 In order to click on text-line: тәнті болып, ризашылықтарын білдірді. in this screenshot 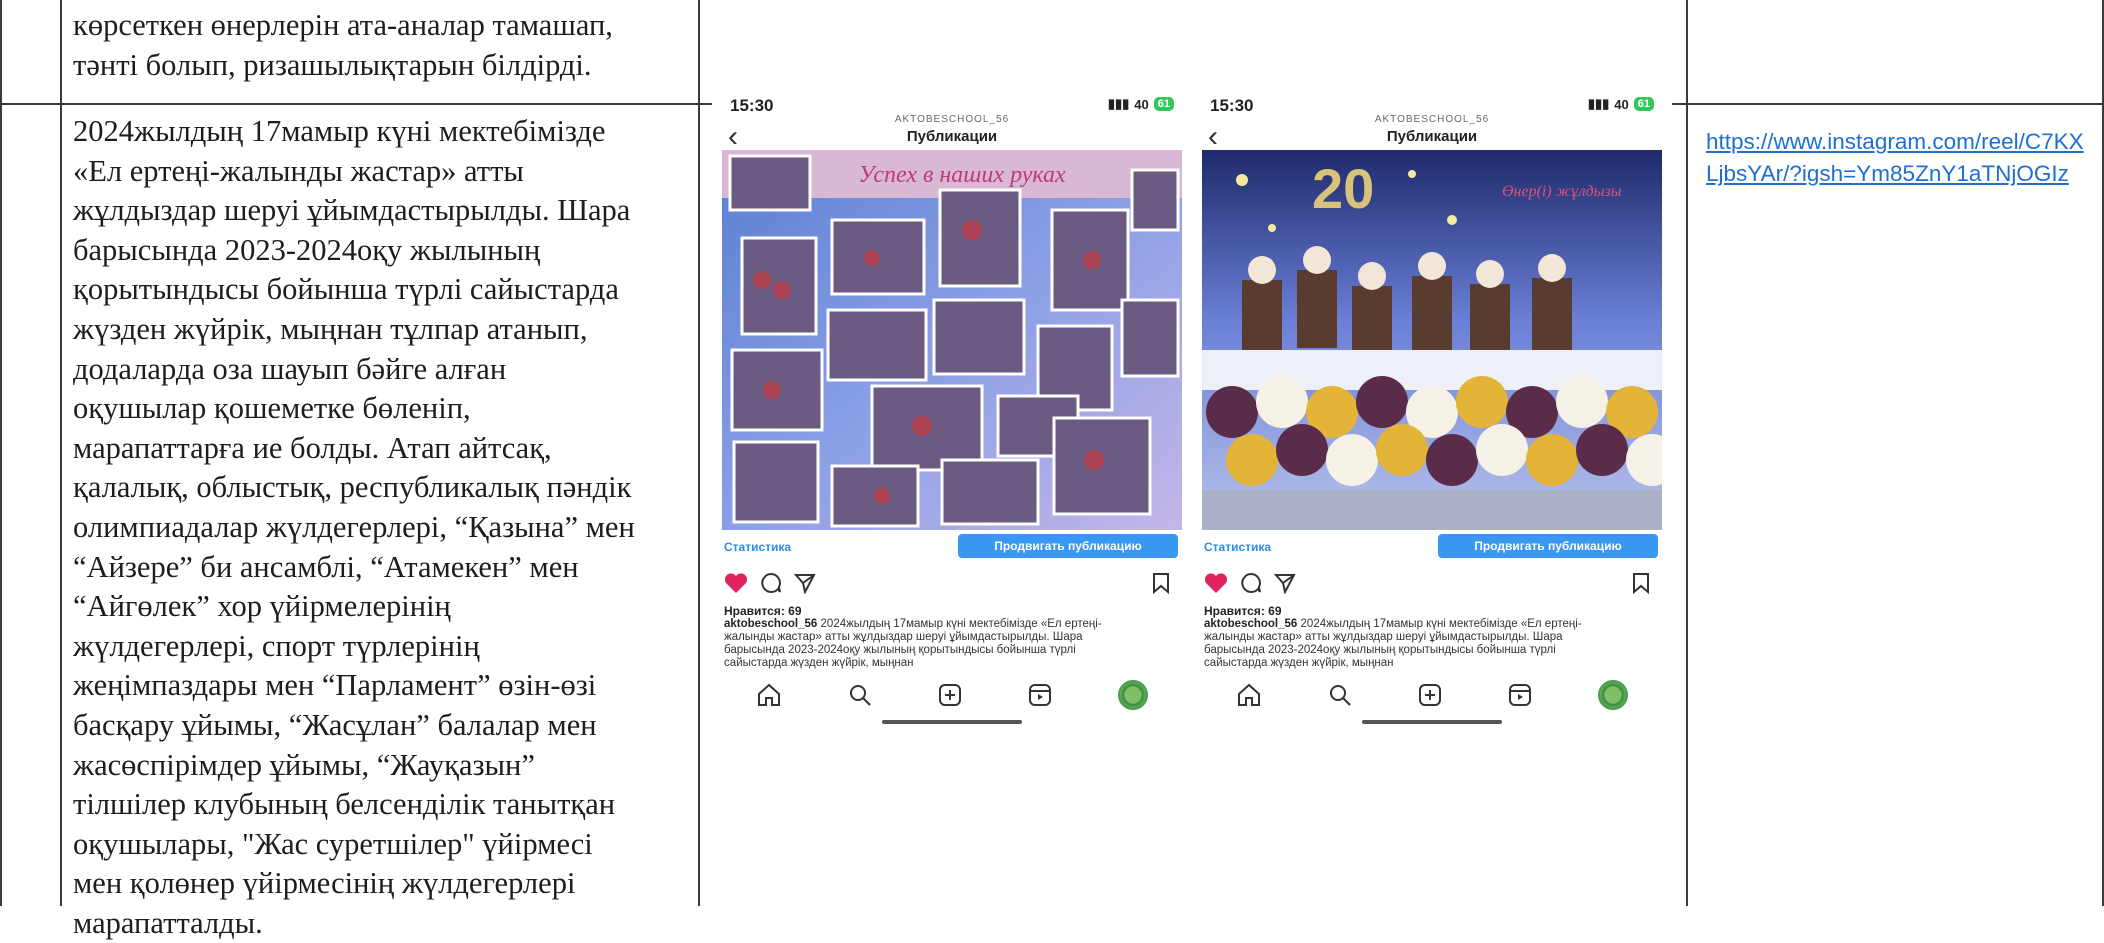, I will do `click(332, 64)`.